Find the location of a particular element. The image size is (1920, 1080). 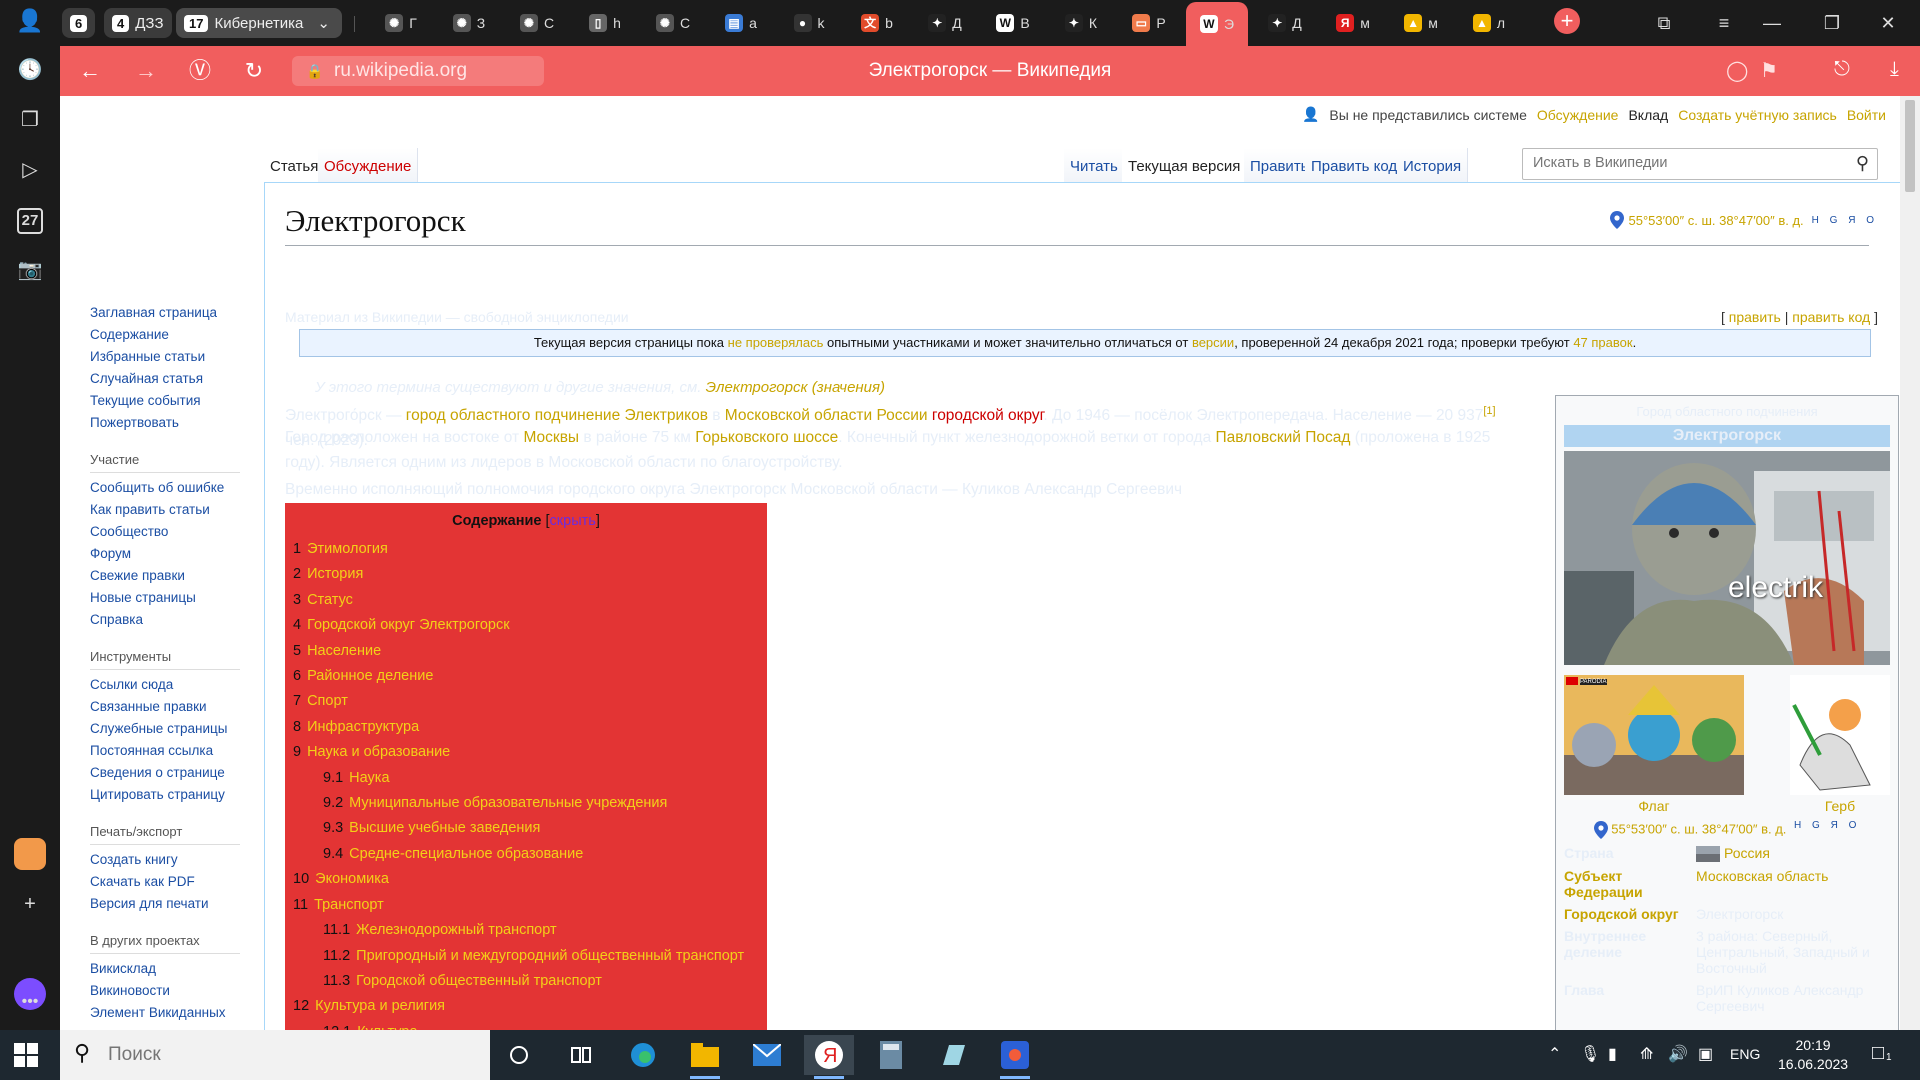

profile-icon: 👤 is located at coordinates (30, 23).